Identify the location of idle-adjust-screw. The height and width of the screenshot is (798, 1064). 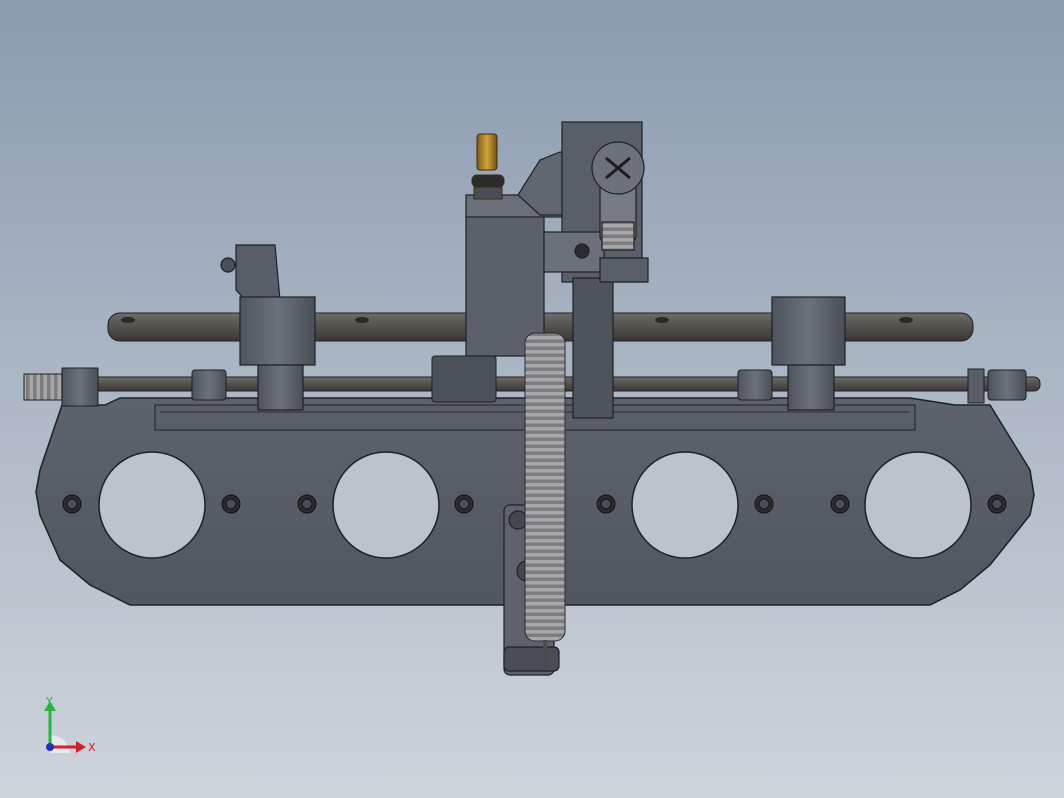
(618, 196).